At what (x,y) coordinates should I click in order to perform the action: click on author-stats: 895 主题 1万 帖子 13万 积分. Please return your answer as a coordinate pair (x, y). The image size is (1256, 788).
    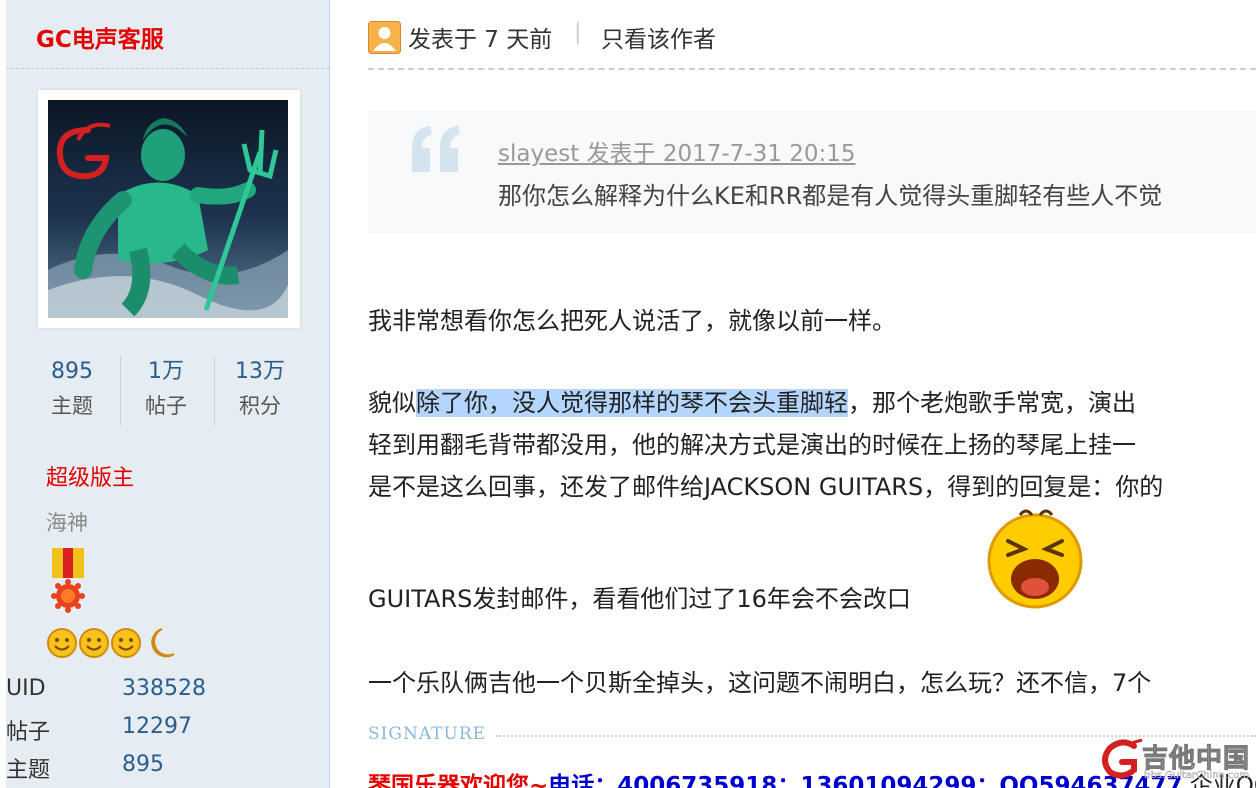
    Looking at the image, I should click on (167, 392).